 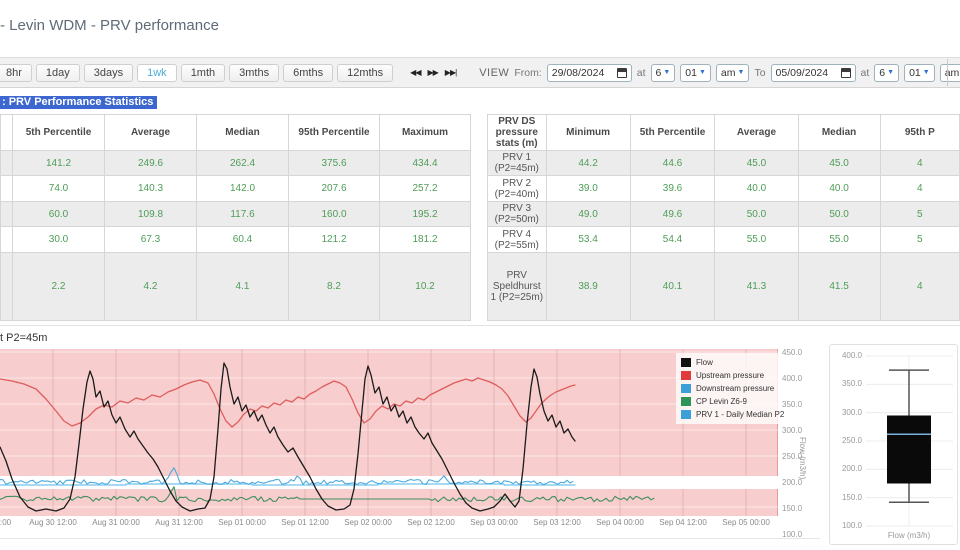 I want to click on legend-item: Downstream pressure, so click(x=728, y=388).